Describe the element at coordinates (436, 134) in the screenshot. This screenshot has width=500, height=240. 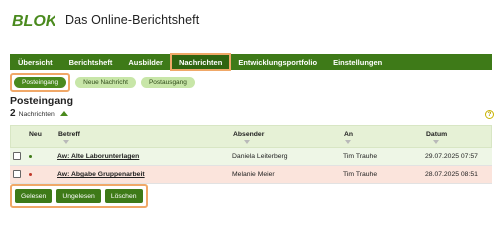
I see `column-header-date: Datum` at that location.